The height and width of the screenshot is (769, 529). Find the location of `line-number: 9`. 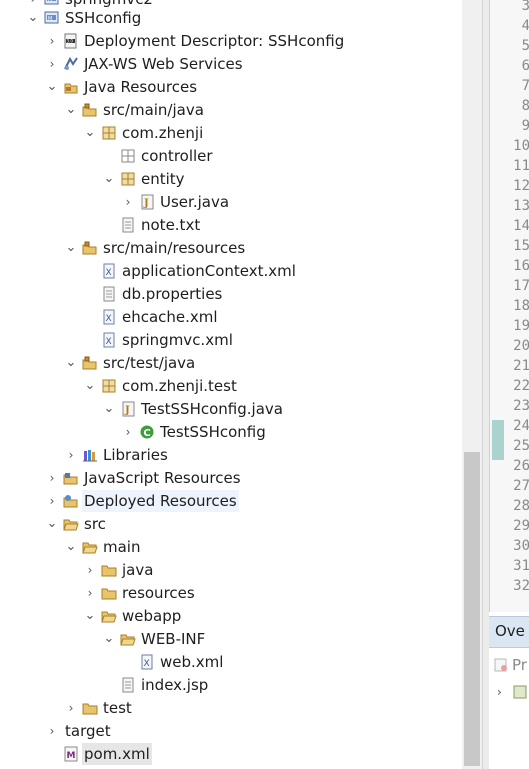

line-number: 9 is located at coordinates (509, 126).